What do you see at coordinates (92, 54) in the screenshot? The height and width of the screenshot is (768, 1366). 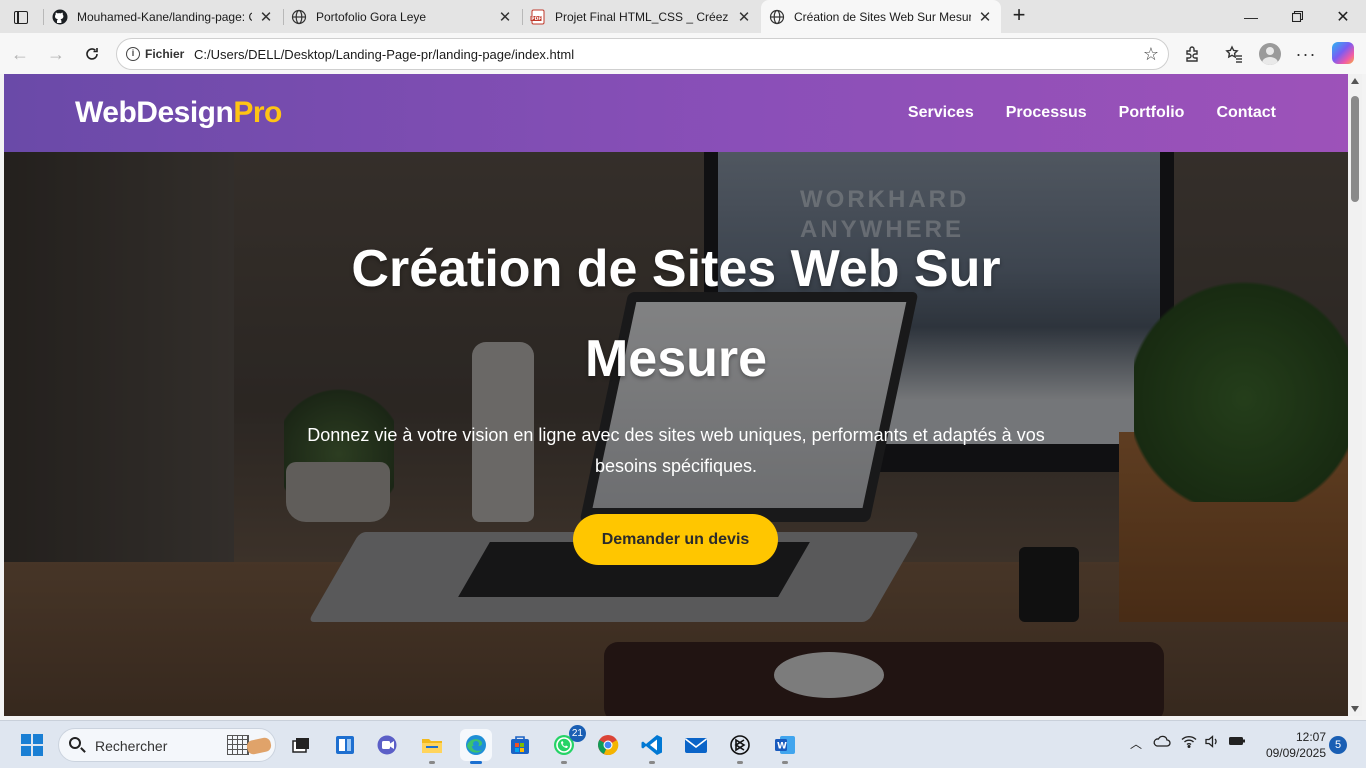 I see `reload-button` at bounding box center [92, 54].